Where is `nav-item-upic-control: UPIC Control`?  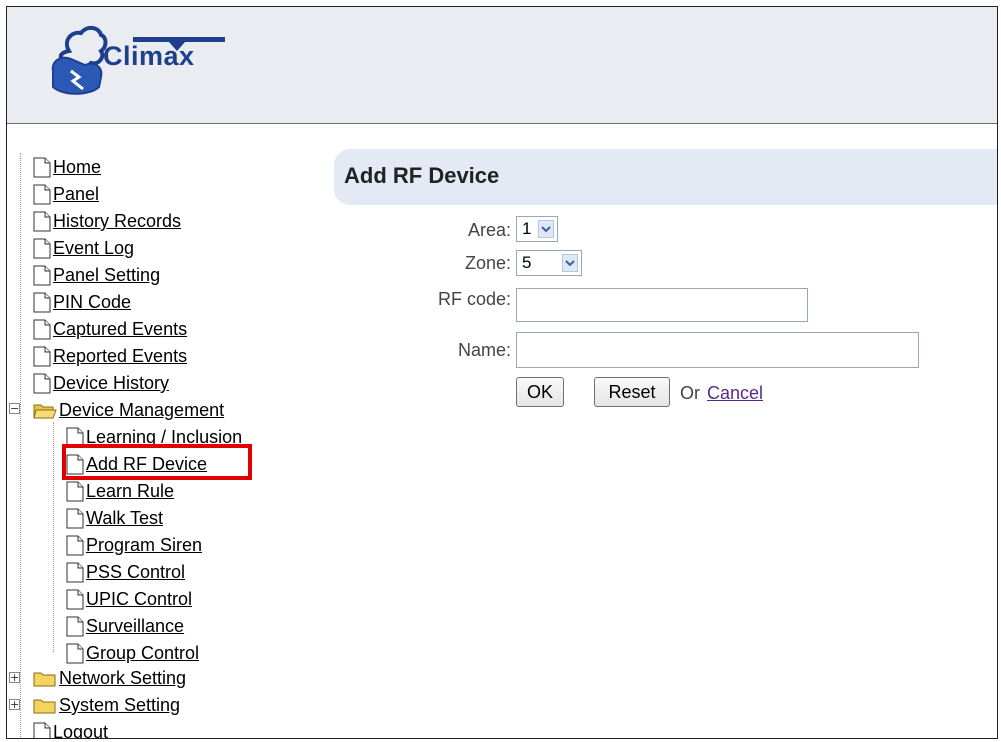 nav-item-upic-control: UPIC Control is located at coordinates (129, 599).